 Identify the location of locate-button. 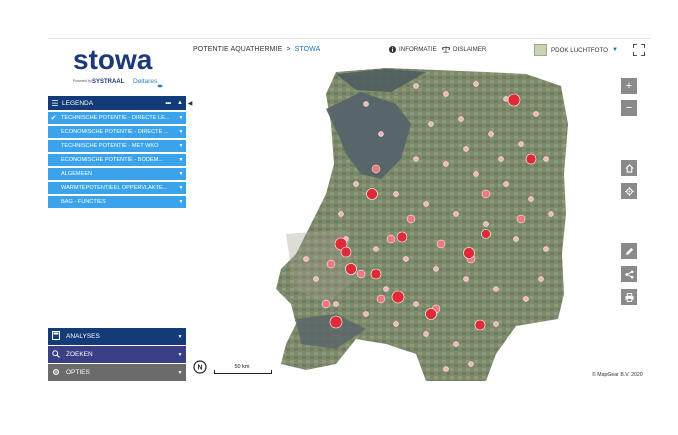
(629, 191).